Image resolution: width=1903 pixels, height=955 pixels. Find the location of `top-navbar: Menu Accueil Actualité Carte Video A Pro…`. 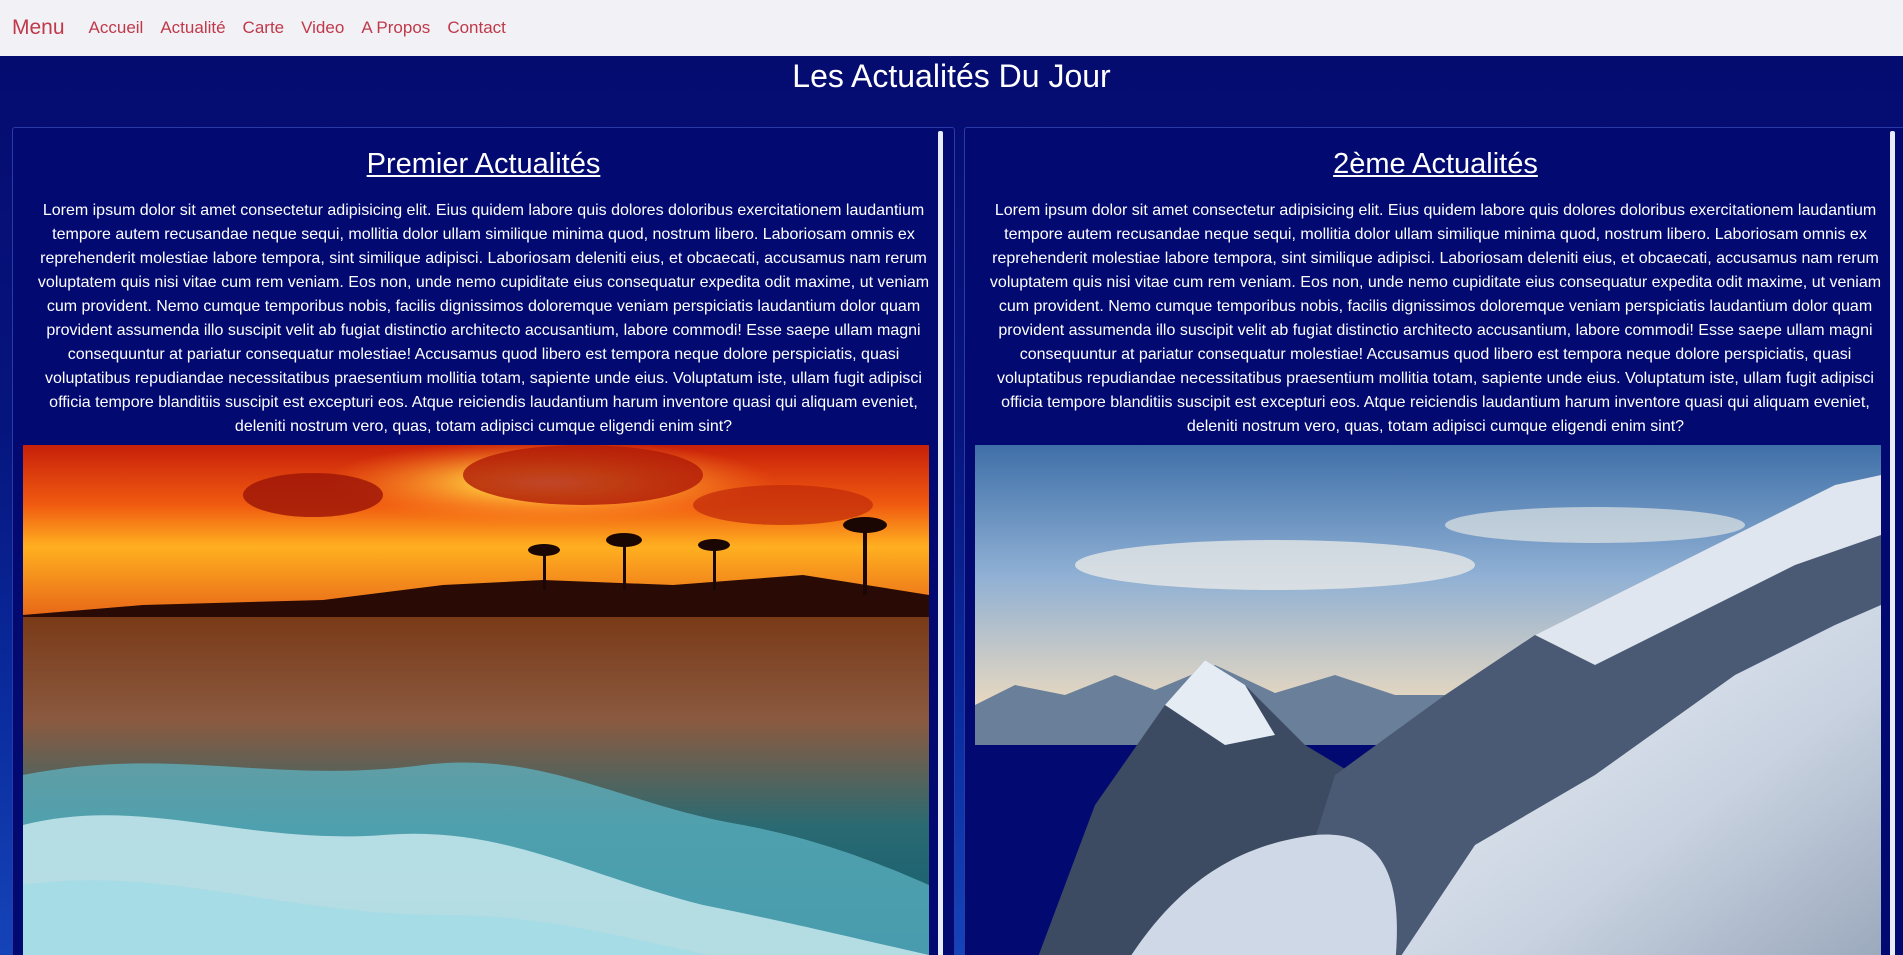

top-navbar: Menu Accueil Actualité Carte Video A Pro… is located at coordinates (951, 28).